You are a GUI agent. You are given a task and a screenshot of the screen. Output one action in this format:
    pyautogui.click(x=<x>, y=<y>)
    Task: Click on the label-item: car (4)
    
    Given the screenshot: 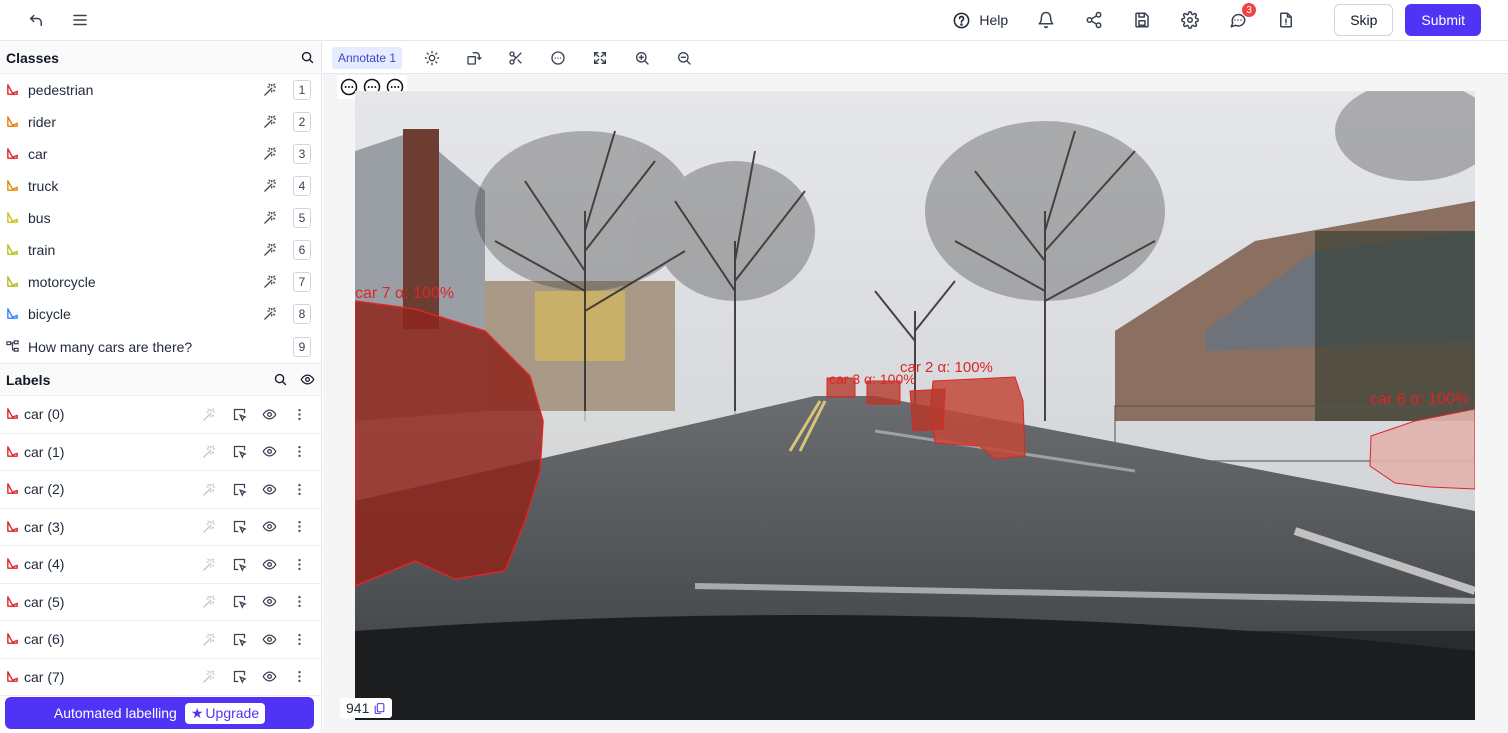 What is the action you would take?
    pyautogui.click(x=160, y=565)
    